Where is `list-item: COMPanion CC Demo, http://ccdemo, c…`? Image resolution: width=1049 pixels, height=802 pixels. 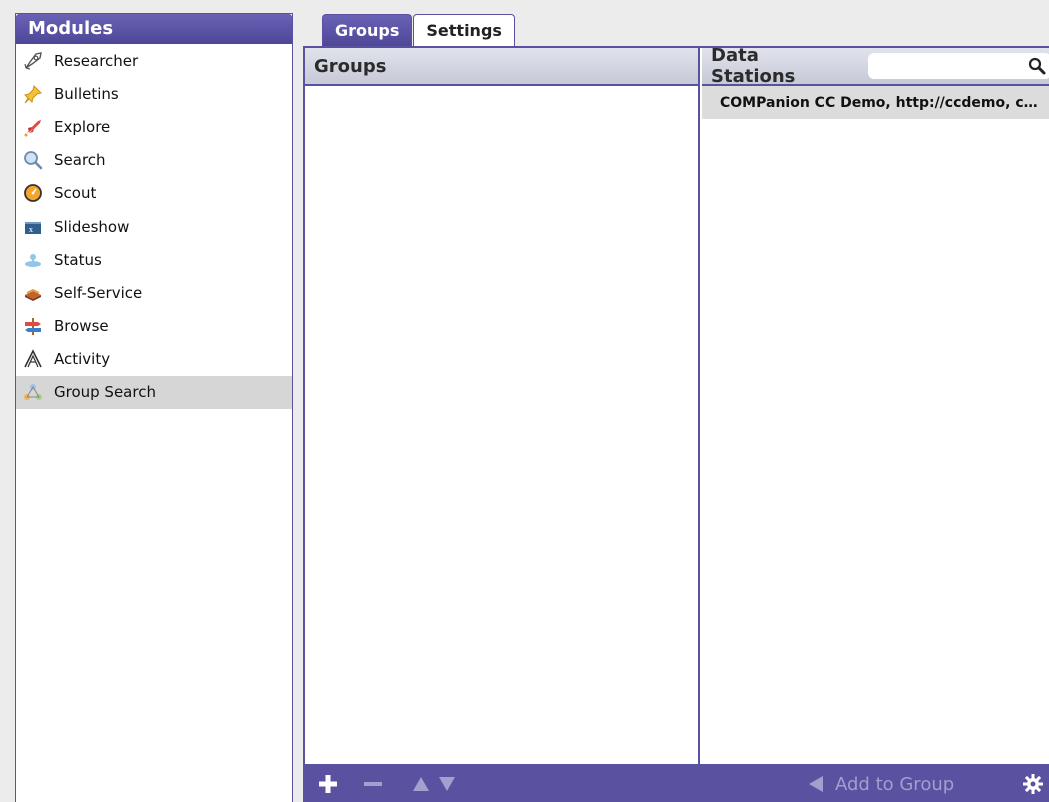 list-item: COMPanion CC Demo, http://ccdemo, c… is located at coordinates (875, 102).